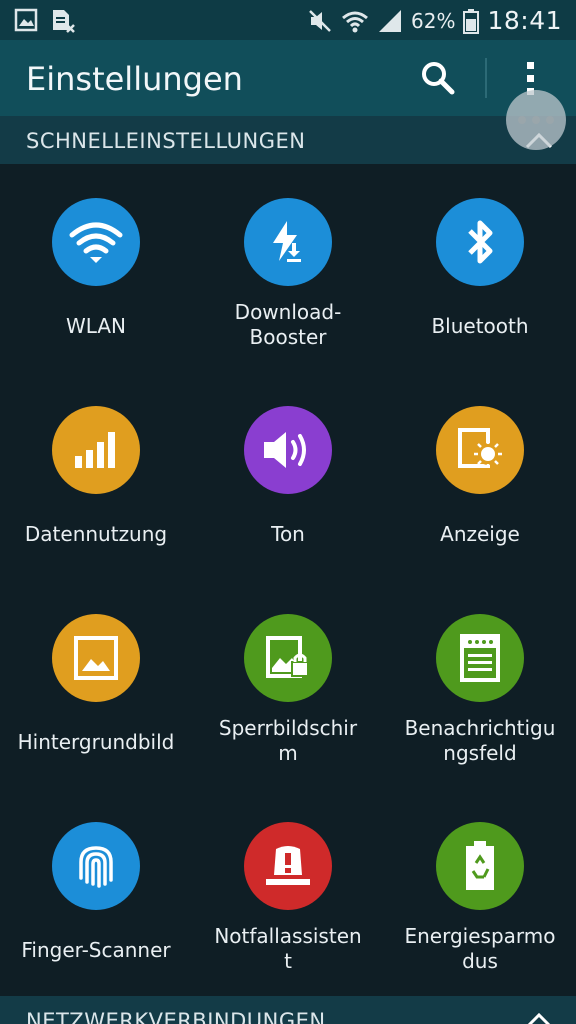 This screenshot has width=576, height=1024. What do you see at coordinates (480, 326) in the screenshot?
I see `quick-setting-label: Bluetooth` at bounding box center [480, 326].